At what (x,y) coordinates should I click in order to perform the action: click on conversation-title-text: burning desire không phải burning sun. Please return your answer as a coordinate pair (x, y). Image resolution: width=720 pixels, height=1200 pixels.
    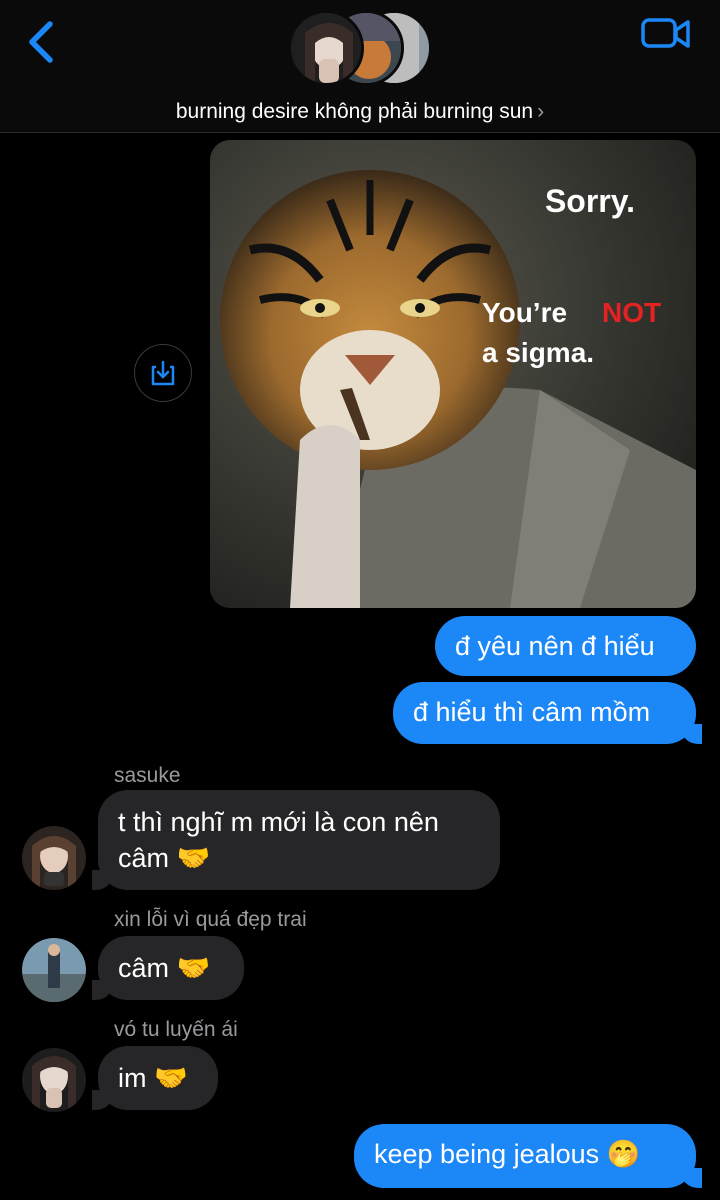
    Looking at the image, I should click on (354, 111).